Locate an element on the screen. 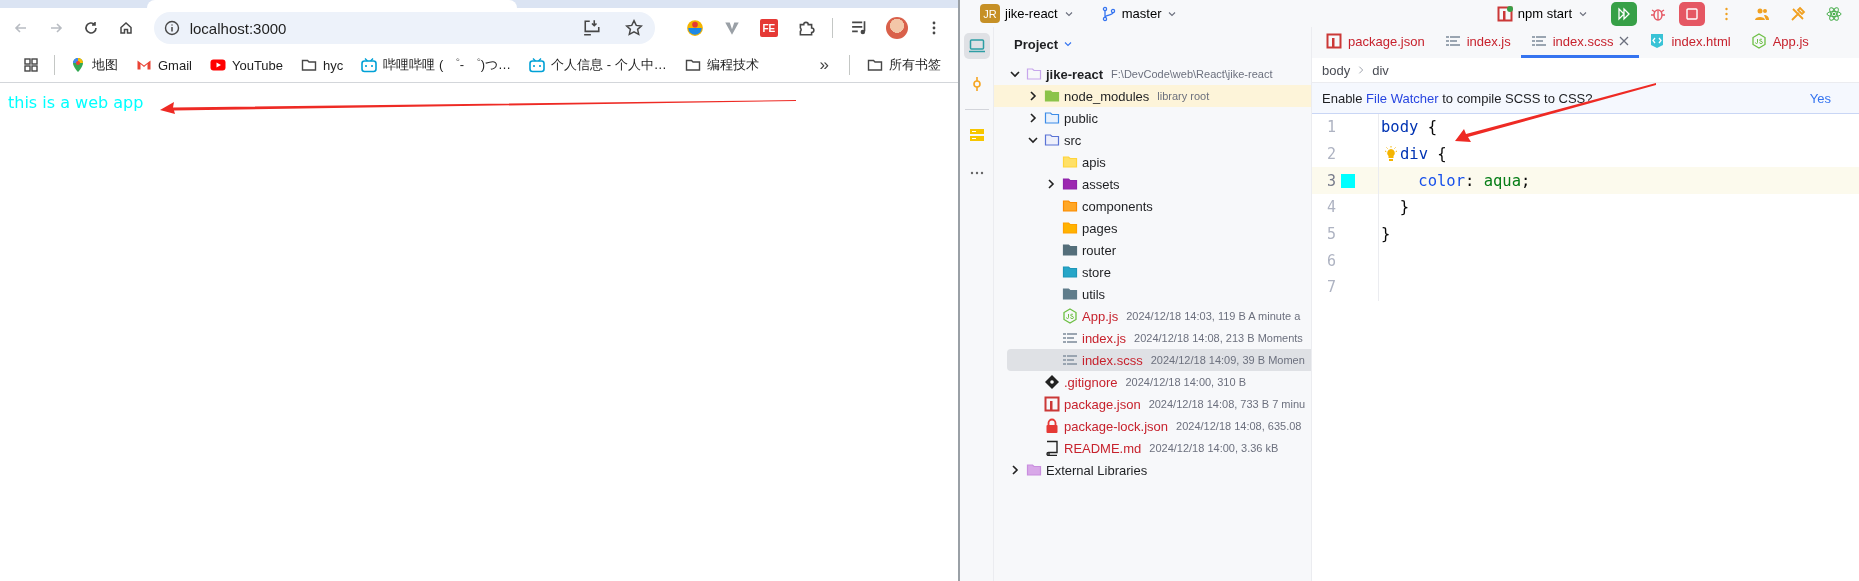 Image resolution: width=1859 pixels, height=581 pixels. star-icon is located at coordinates (634, 28).